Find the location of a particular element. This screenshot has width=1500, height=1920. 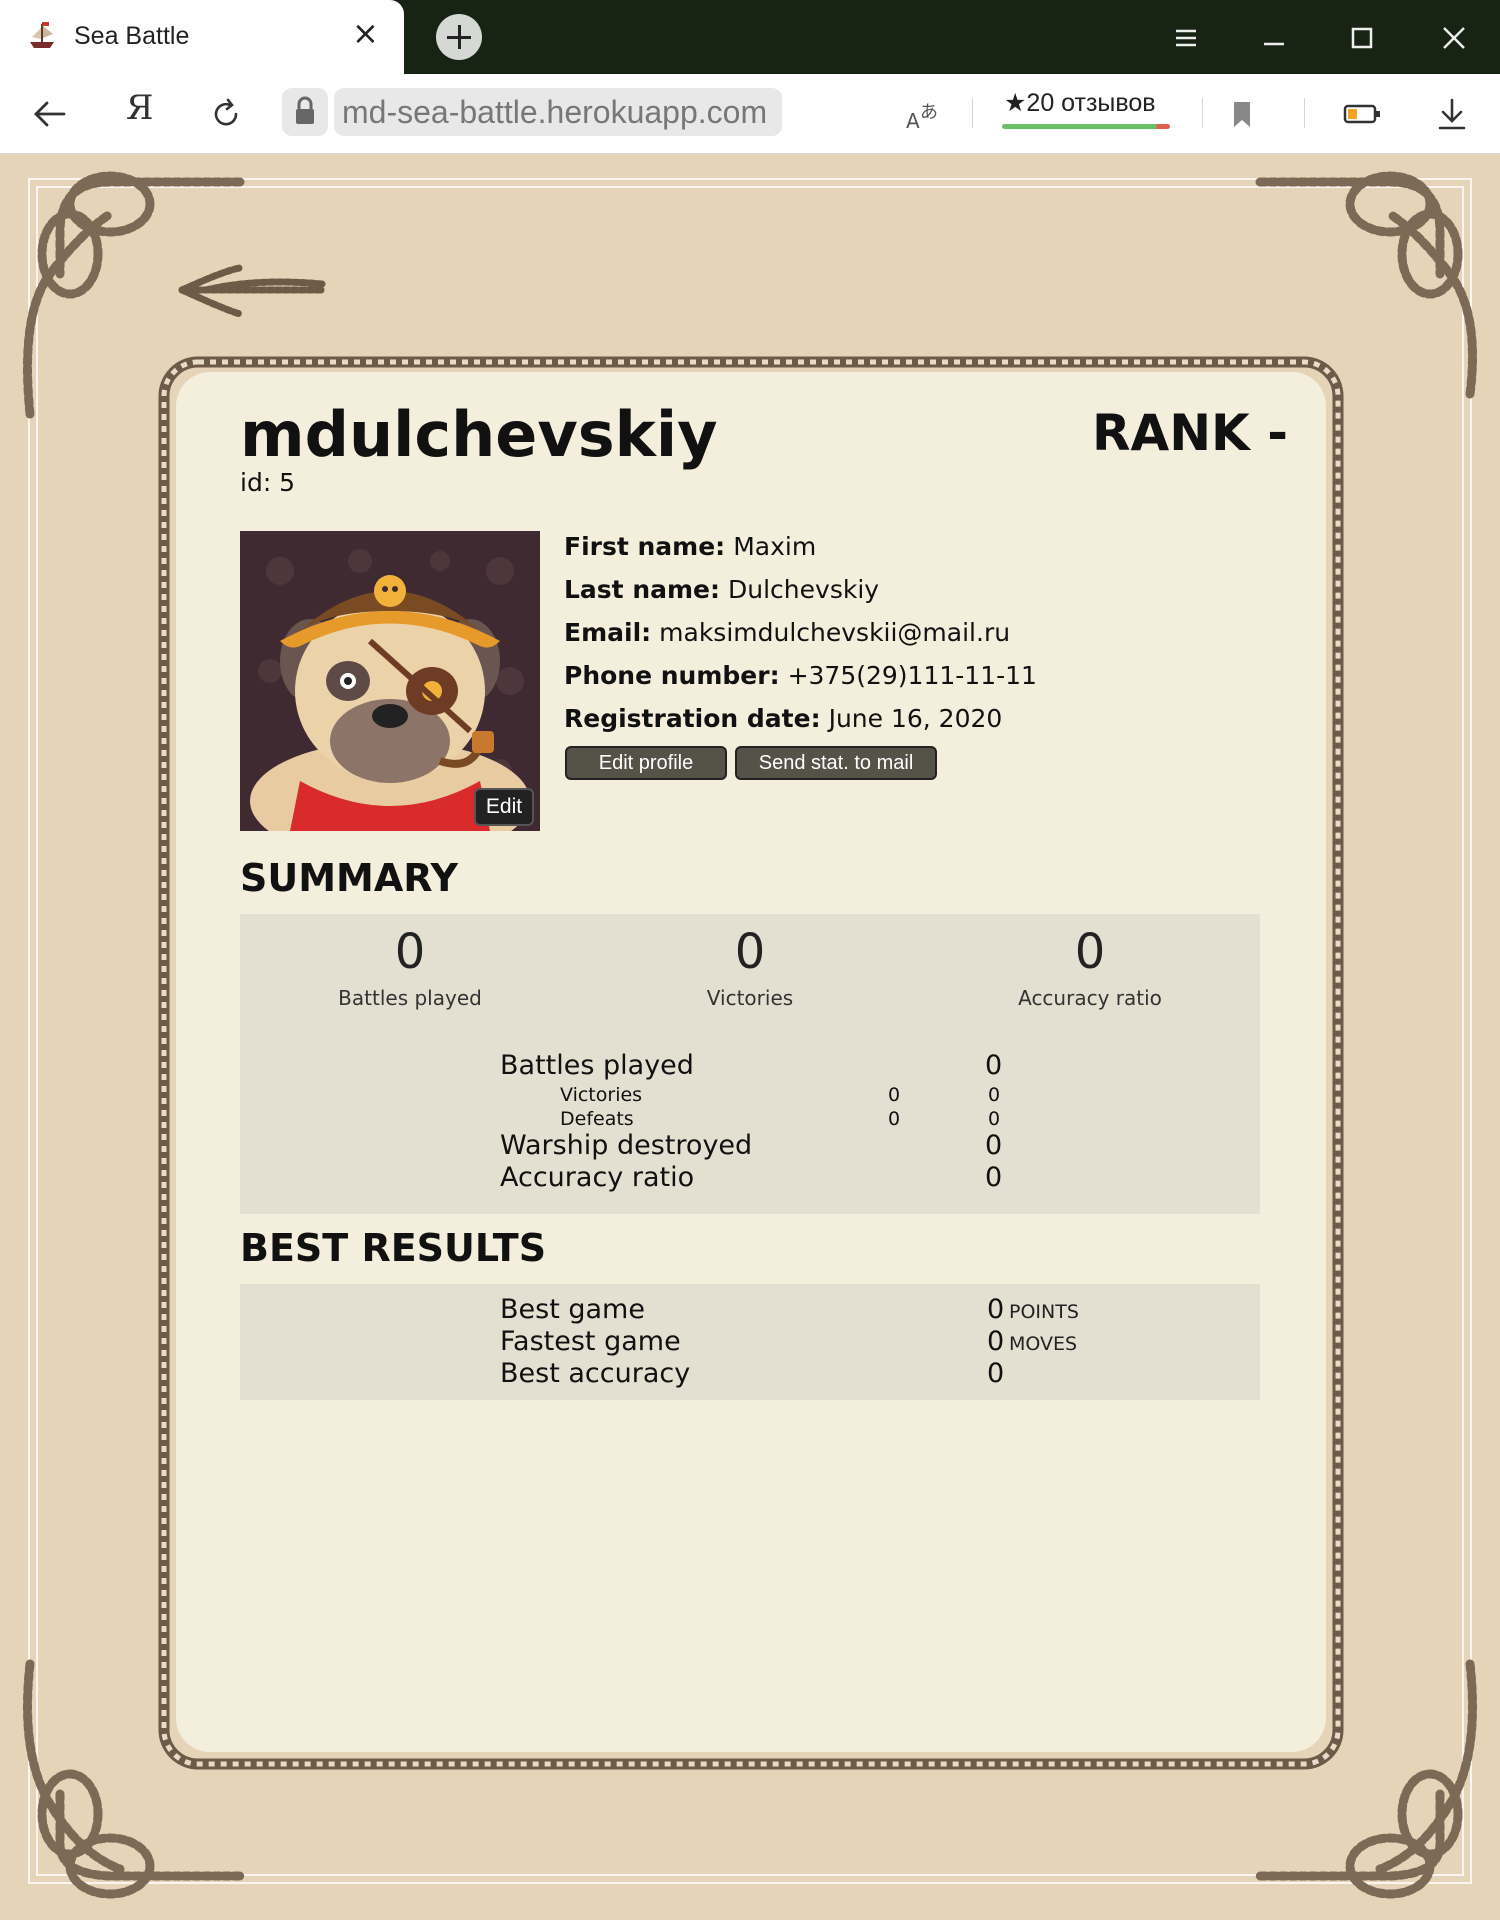

minimize-icon is located at coordinates (1274, 38).